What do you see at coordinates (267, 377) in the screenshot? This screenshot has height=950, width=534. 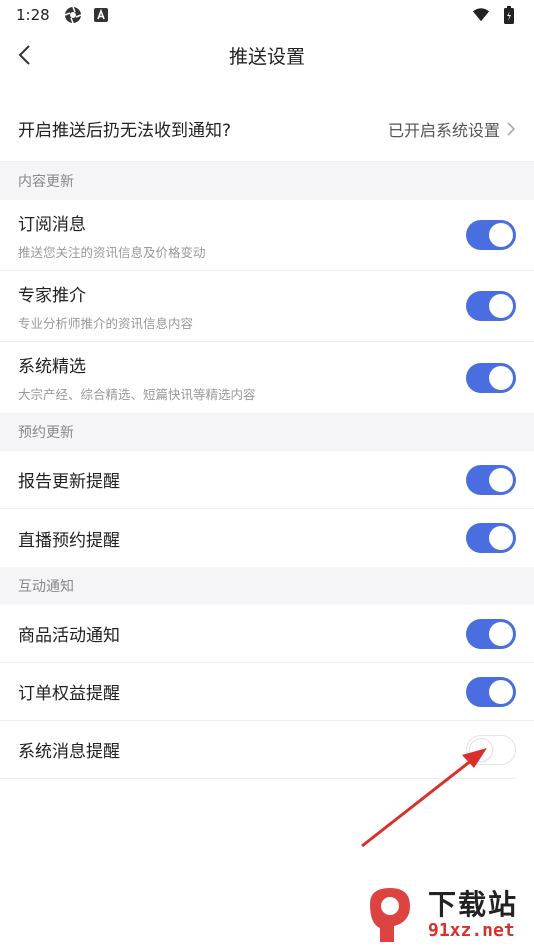 I see `setting-row-system-picks: 系统精选 大宗产经、综合精选、短篇快讯等精选内容` at bounding box center [267, 377].